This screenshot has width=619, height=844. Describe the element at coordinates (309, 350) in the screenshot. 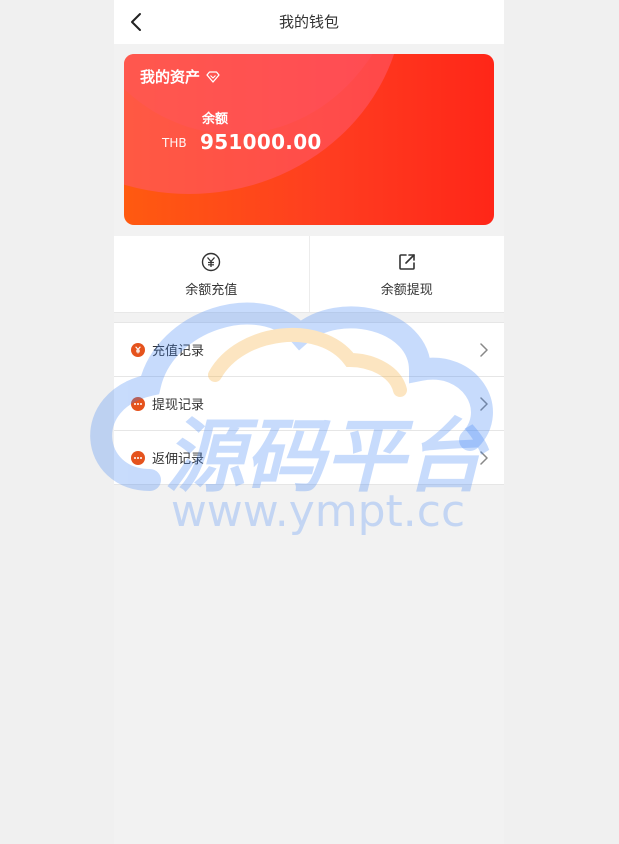

I see `list-item-recharge-records: 充值记录` at that location.